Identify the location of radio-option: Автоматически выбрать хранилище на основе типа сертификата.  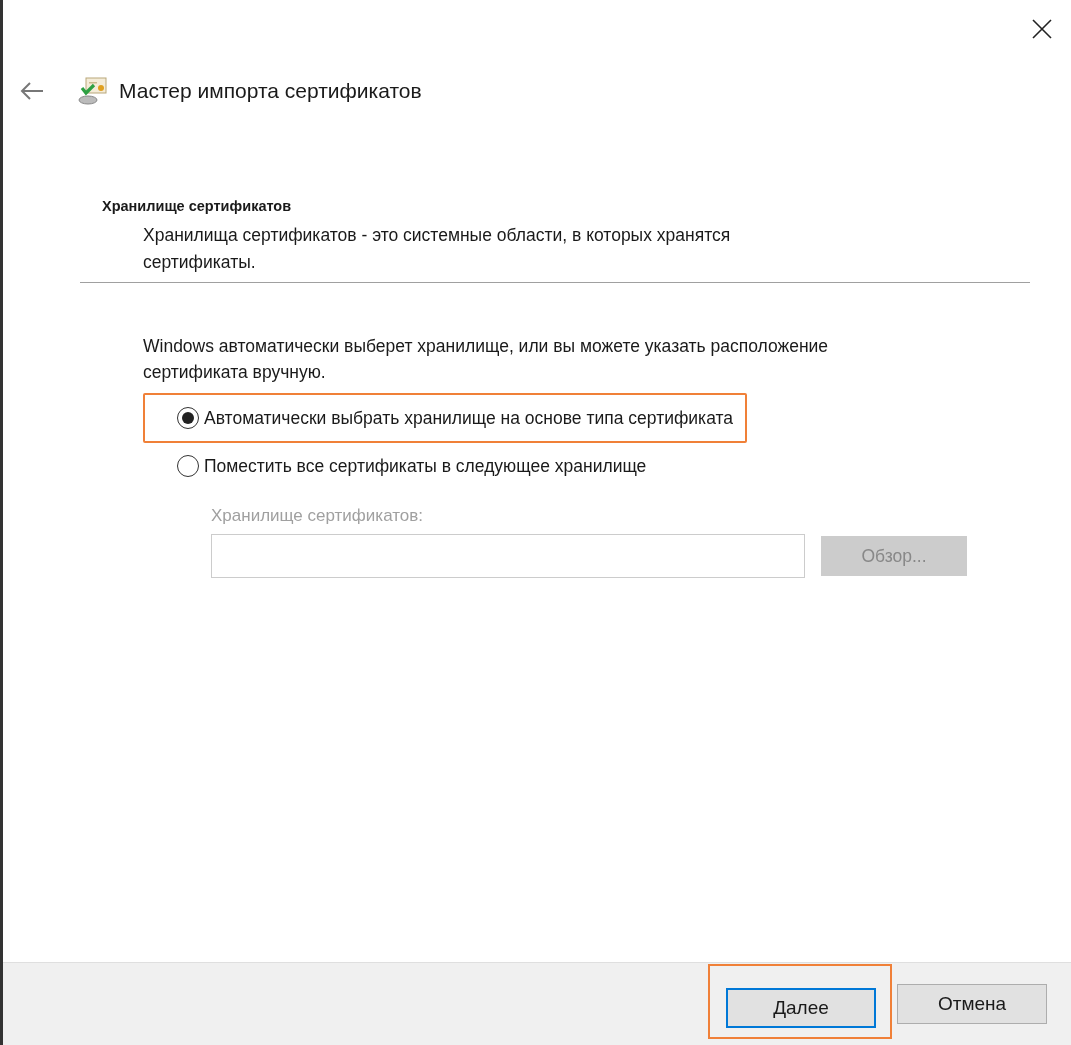
(445, 418).